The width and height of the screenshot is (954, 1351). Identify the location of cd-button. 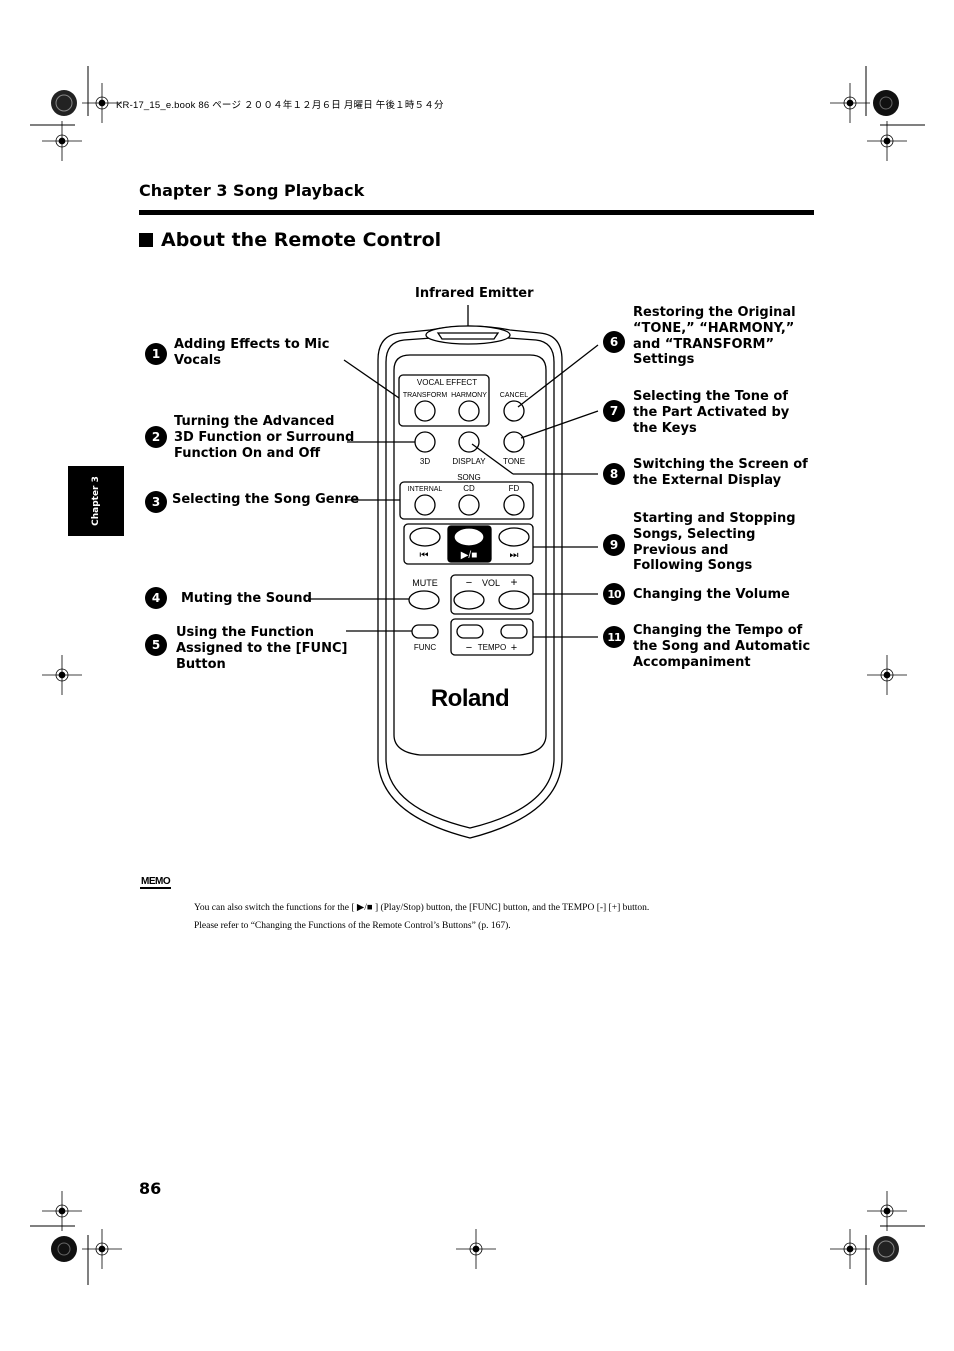
(469, 505).